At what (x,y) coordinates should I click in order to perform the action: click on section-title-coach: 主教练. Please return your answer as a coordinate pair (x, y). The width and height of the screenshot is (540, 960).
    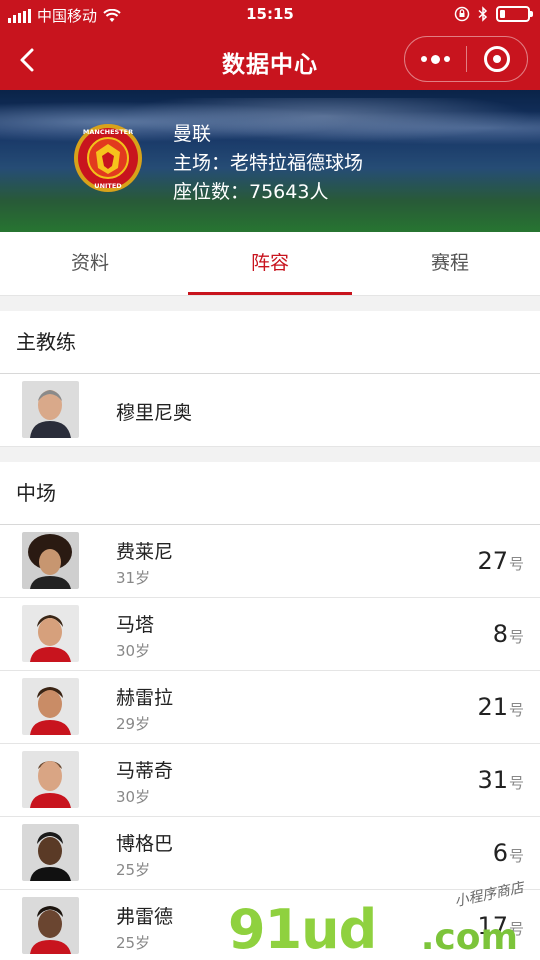
    Looking at the image, I should click on (270, 342).